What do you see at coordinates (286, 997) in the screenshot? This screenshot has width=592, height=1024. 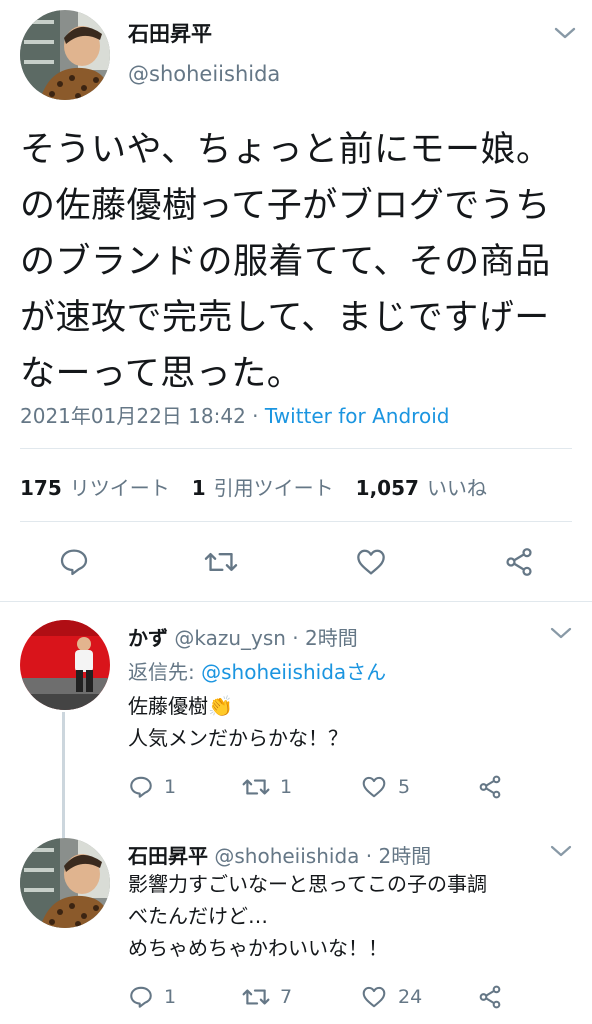 I see `retweet-count: 7` at bounding box center [286, 997].